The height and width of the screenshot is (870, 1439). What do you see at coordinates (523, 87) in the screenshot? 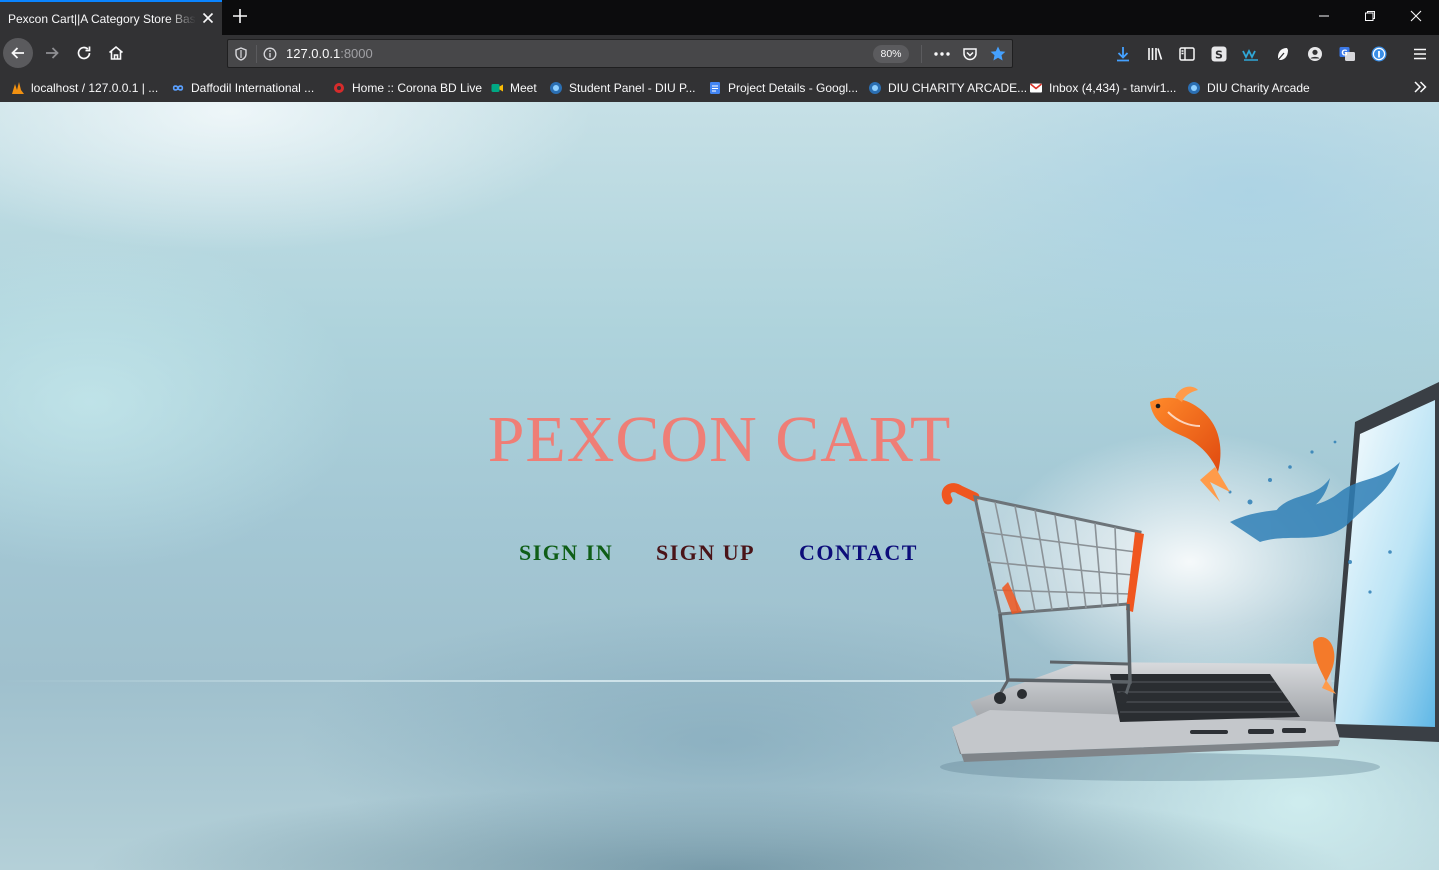
I see `bookmark-label: Meet` at bounding box center [523, 87].